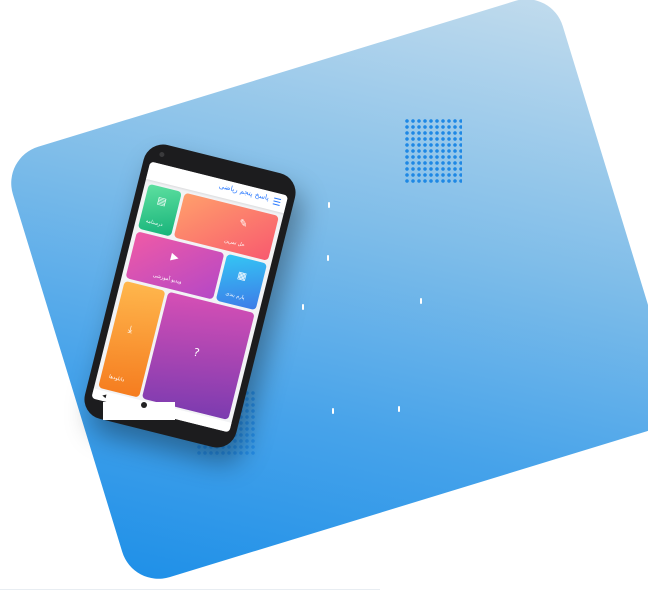  Describe the element at coordinates (116, 378) in the screenshot. I see `tile-downloads-label: دانلودها` at that location.